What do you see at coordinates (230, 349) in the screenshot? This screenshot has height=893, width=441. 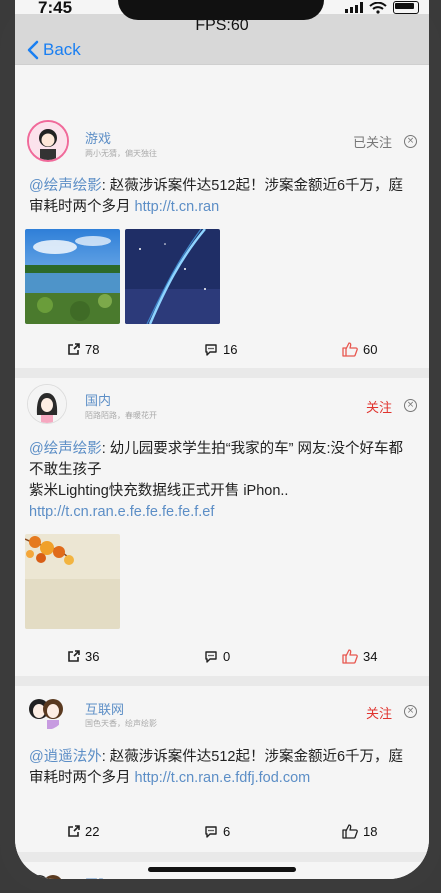 I see `comment-count: 16` at bounding box center [230, 349].